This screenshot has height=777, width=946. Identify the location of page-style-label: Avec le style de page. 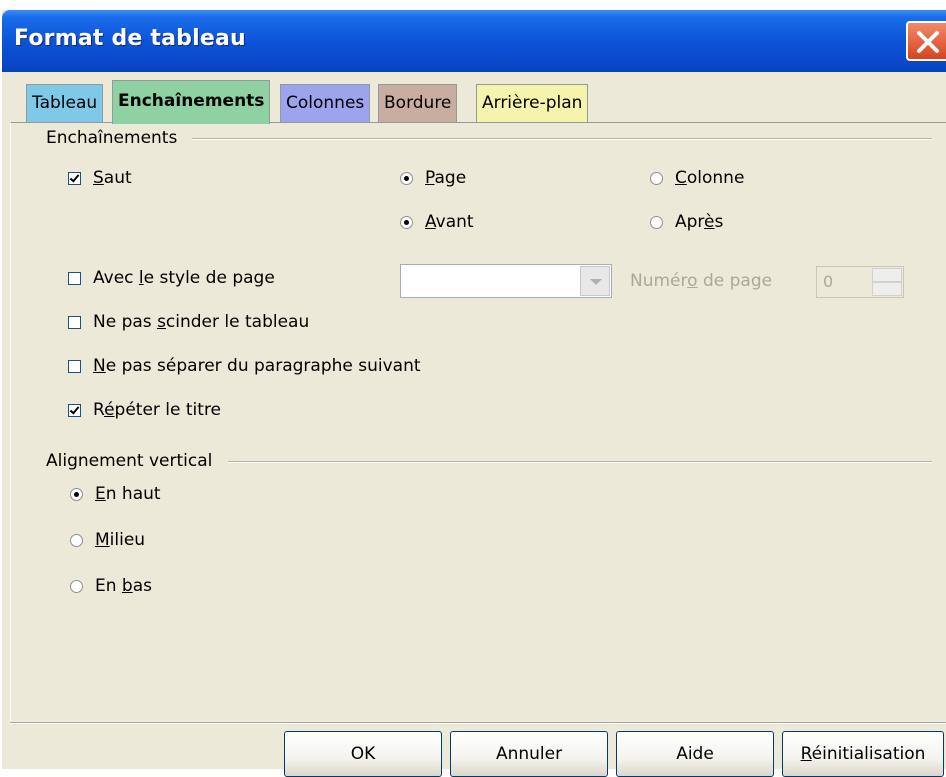
(184, 278).